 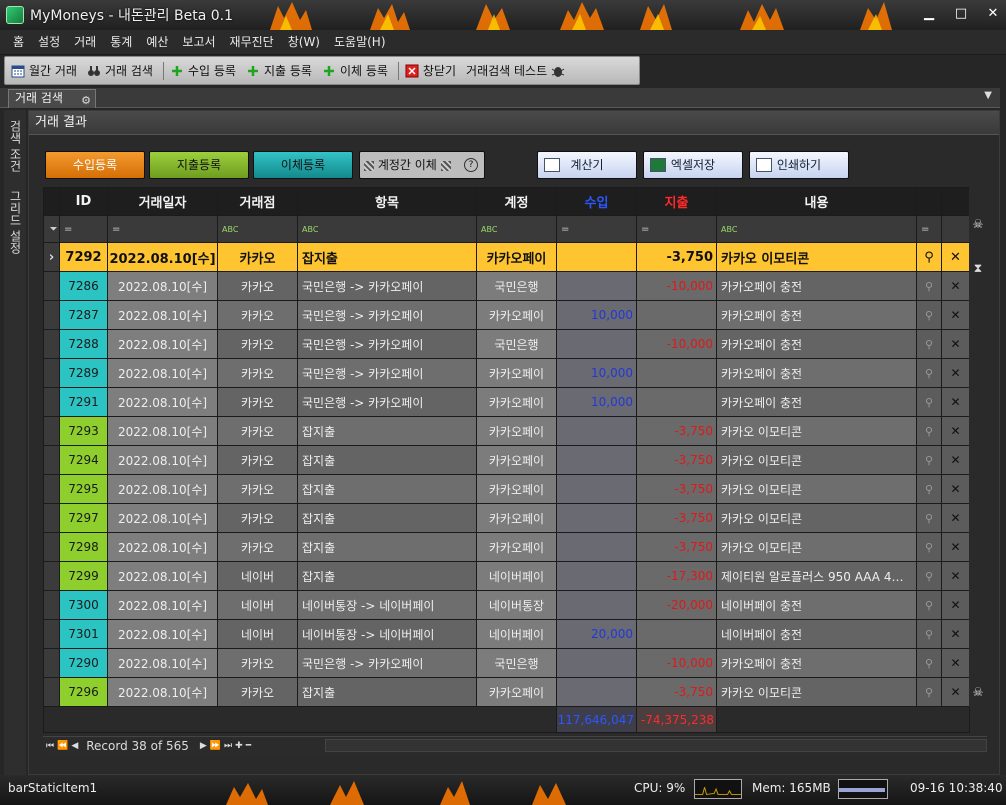 What do you see at coordinates (52, 98) in the screenshot?
I see `tab-transaction-search: 거래 검색 ⚙` at bounding box center [52, 98].